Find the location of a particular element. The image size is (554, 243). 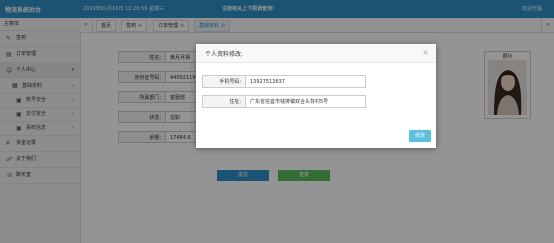

address-label: 住址: is located at coordinates (224, 101).